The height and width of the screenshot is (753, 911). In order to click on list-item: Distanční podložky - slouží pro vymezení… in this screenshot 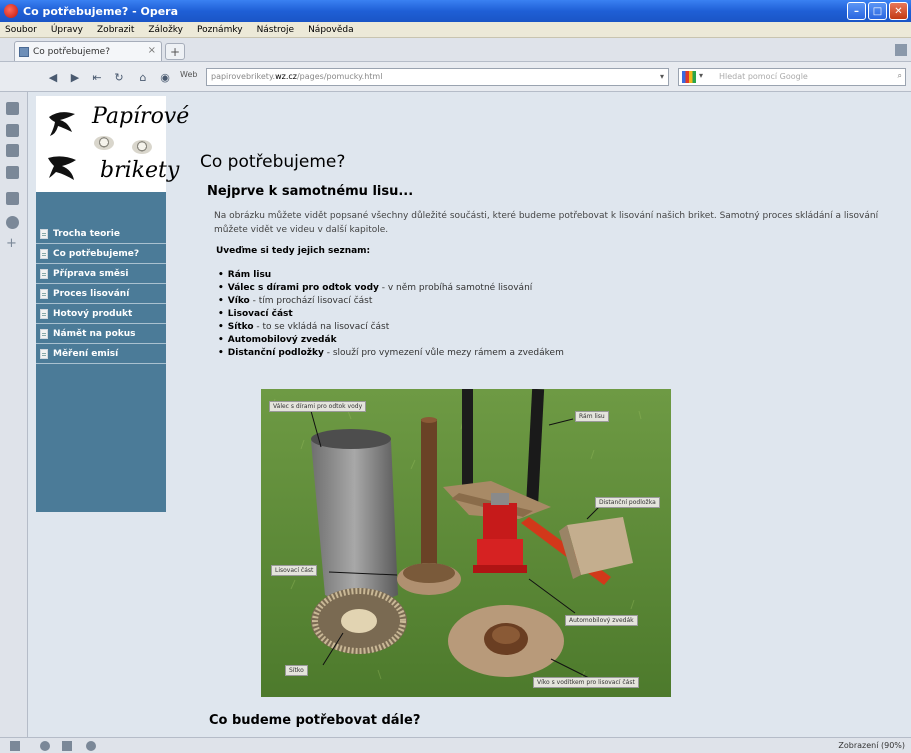, I will do `click(559, 353)`.